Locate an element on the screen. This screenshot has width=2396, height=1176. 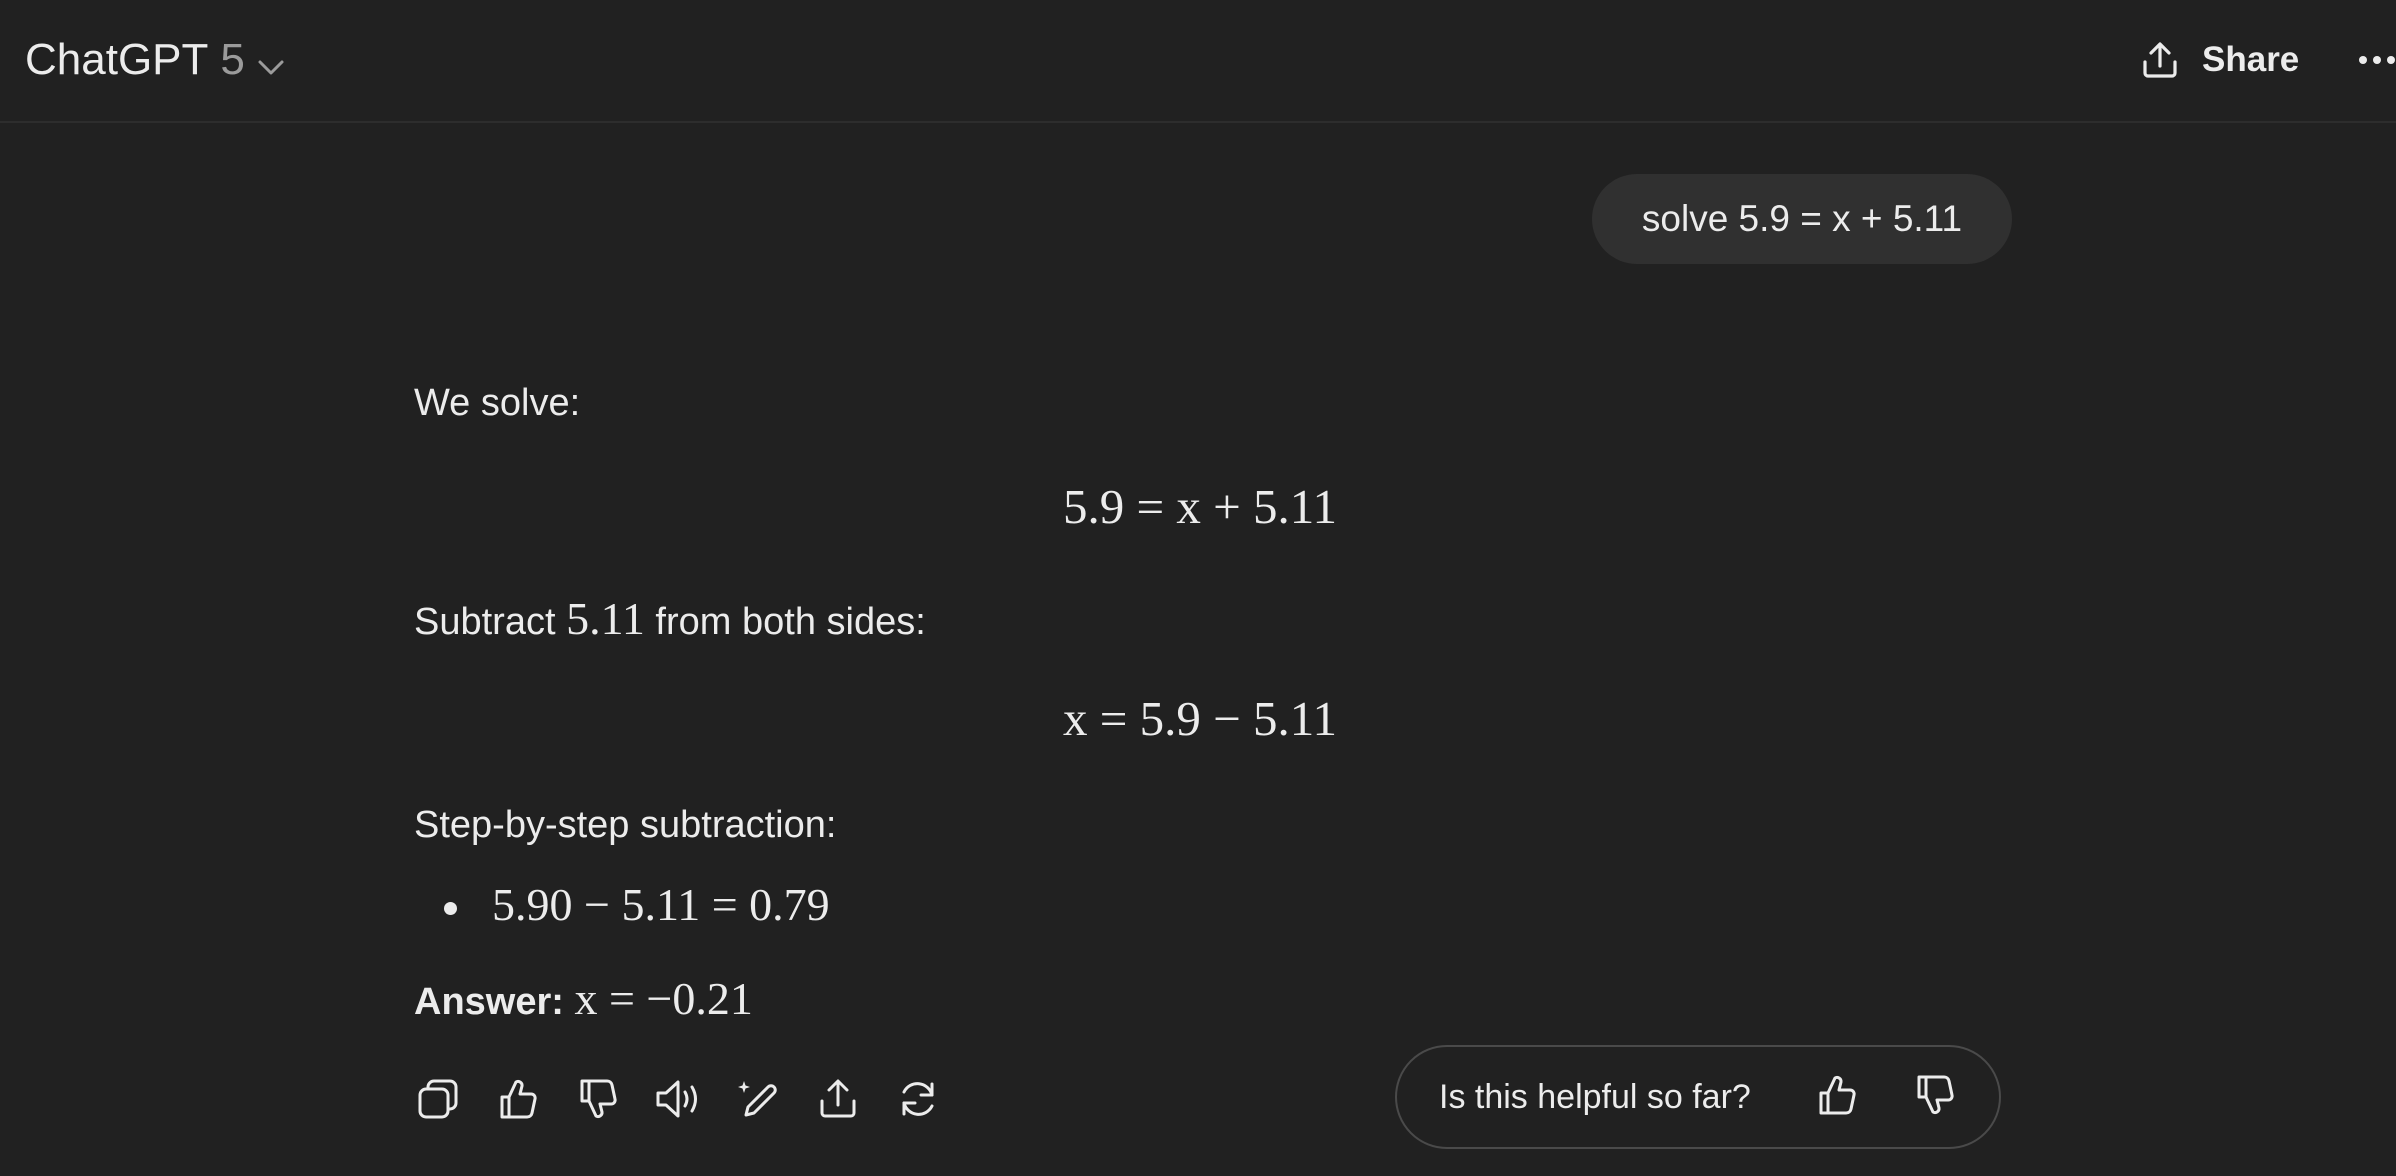
thumbs-up-button is located at coordinates (518, 1099).